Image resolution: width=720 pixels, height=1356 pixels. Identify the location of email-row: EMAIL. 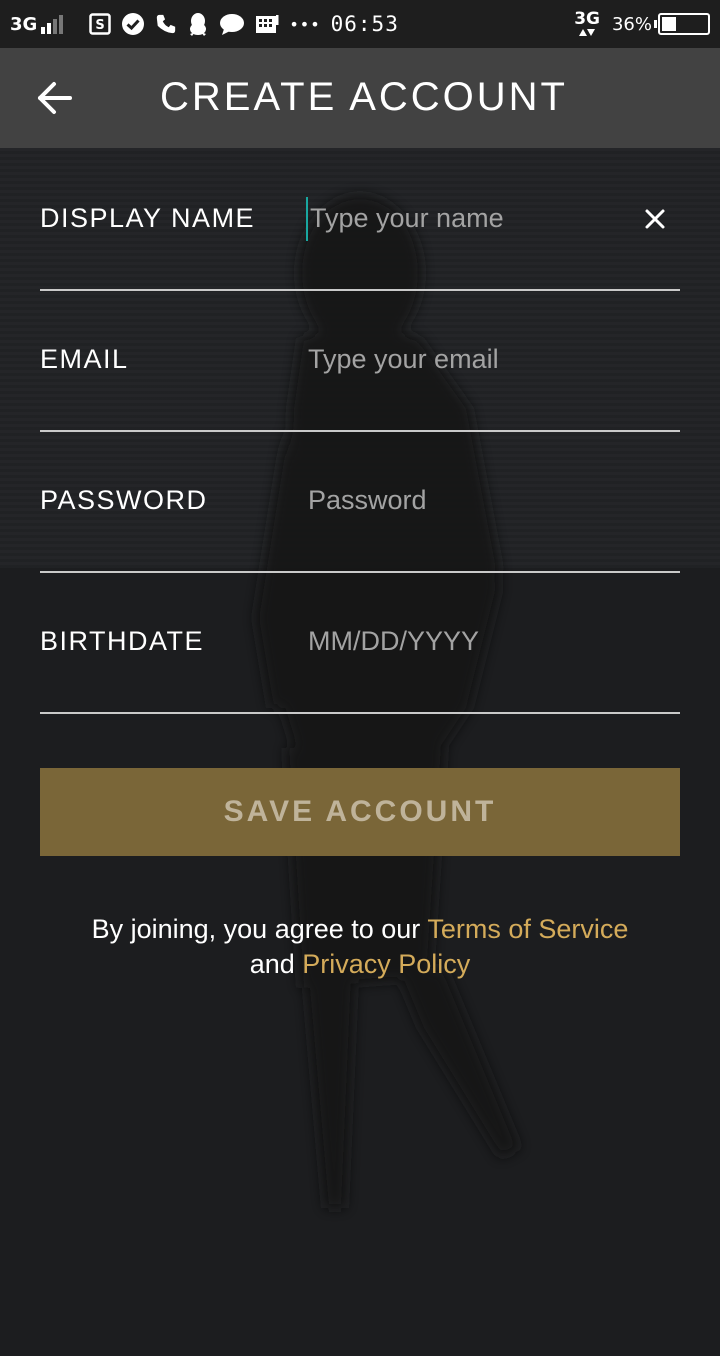
(360, 360).